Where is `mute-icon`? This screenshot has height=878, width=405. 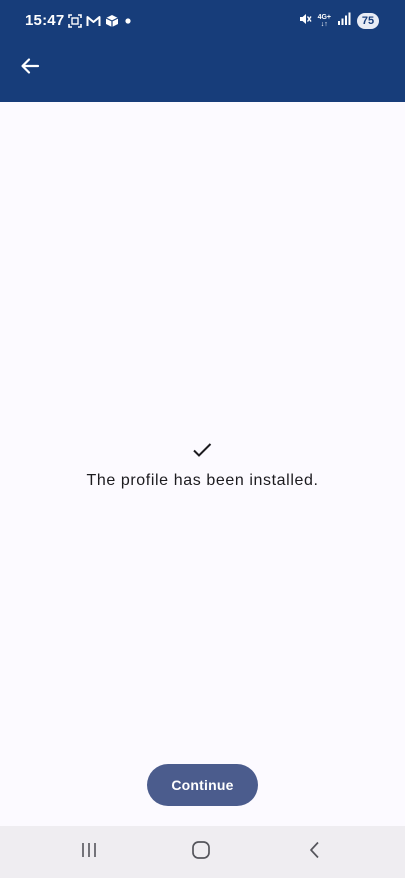
mute-icon is located at coordinates (305, 21).